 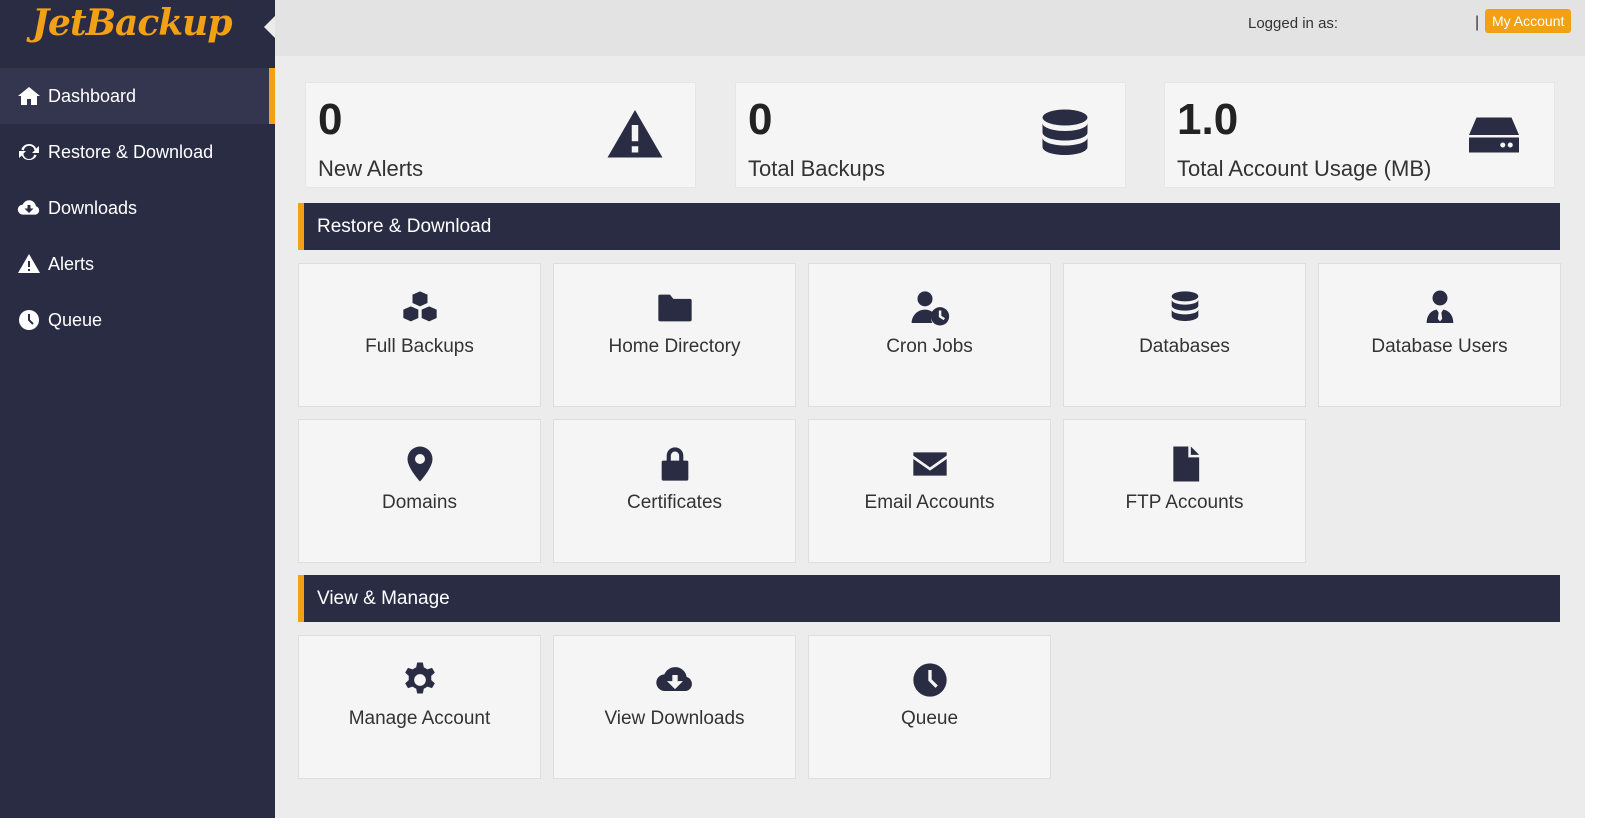 I want to click on tile-label: Manage Account, so click(x=419, y=718).